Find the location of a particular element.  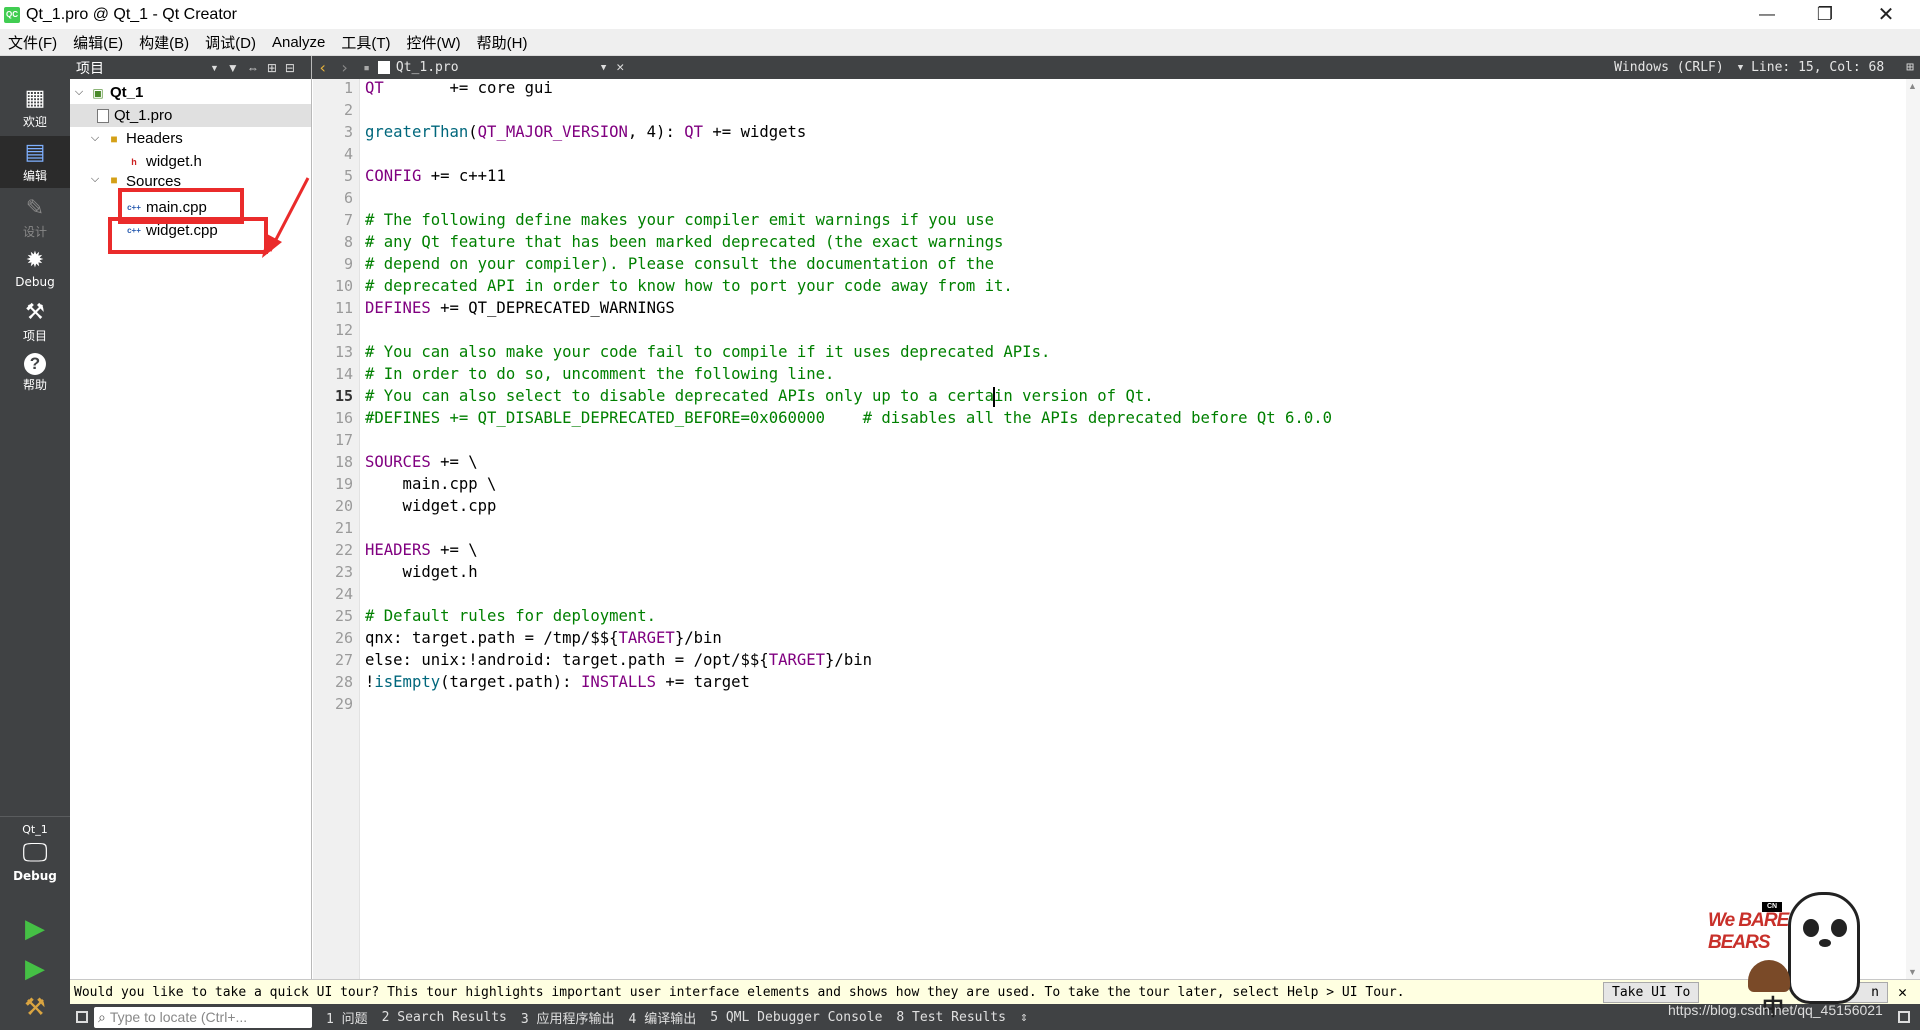

debug-run-icon: ▶ is located at coordinates (35, 968).